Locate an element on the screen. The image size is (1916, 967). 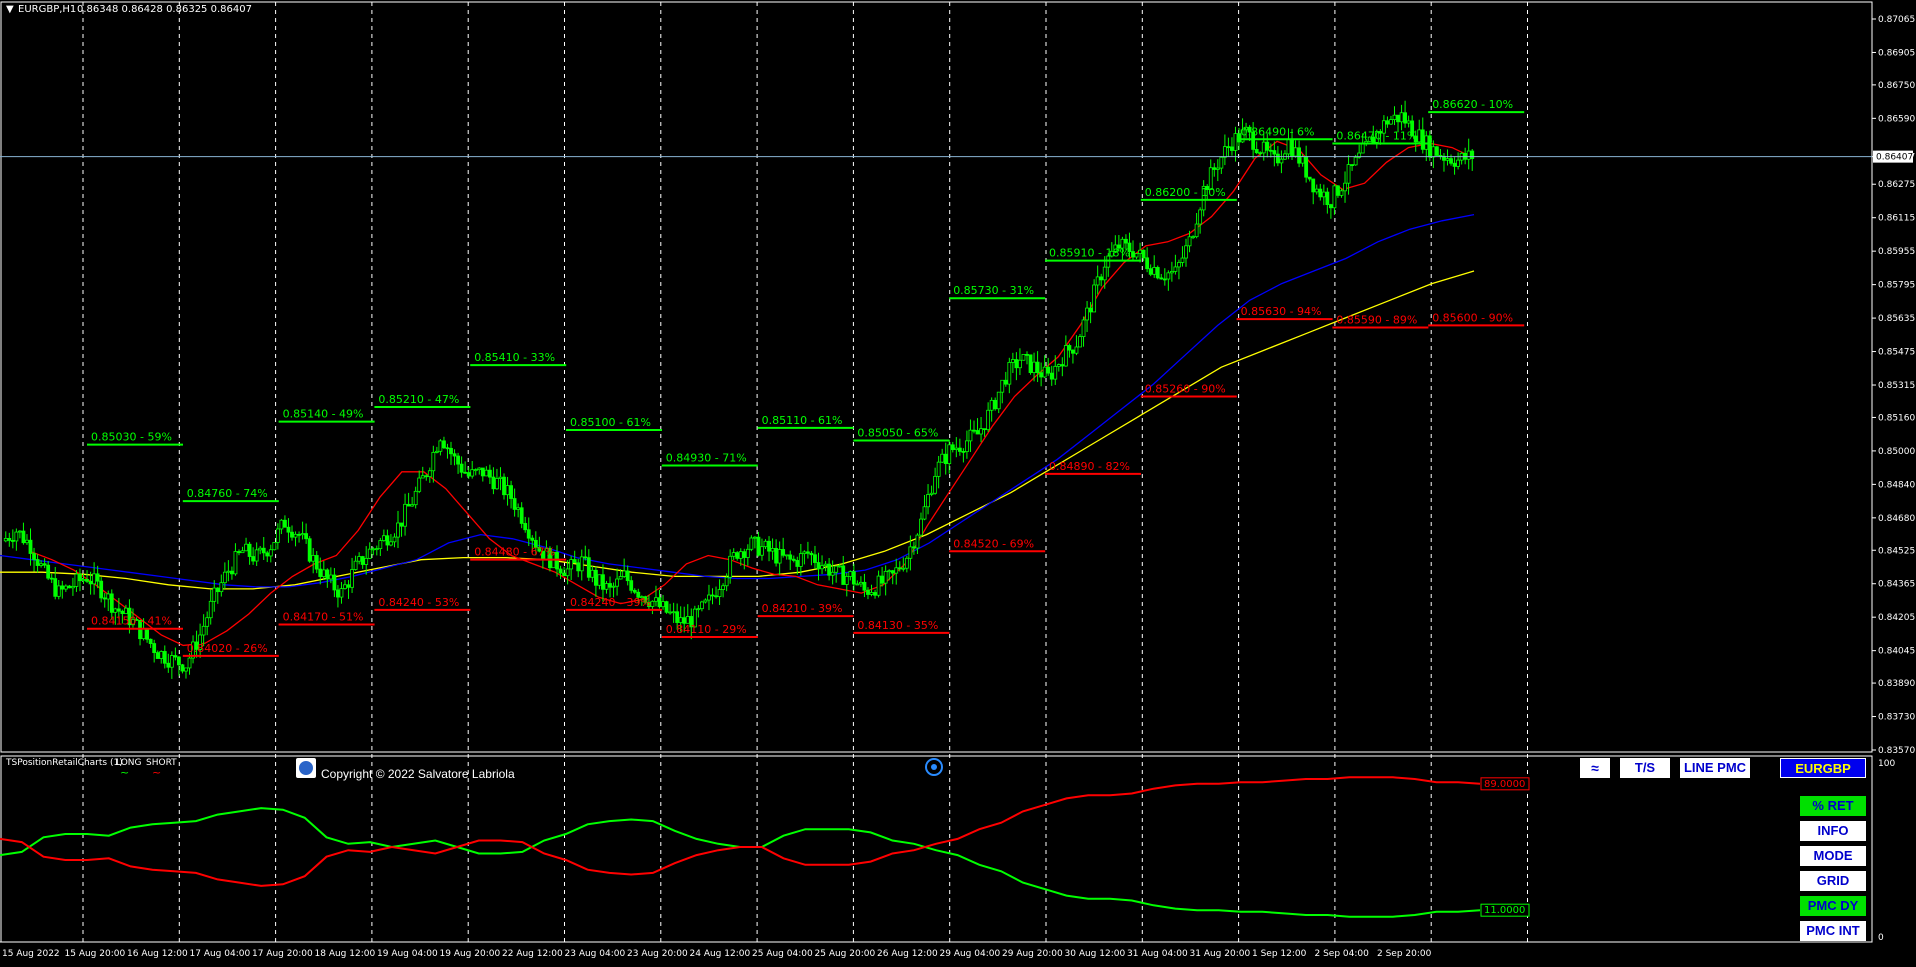
price-tick-label: 0.85635 is located at coordinates (1896, 319).